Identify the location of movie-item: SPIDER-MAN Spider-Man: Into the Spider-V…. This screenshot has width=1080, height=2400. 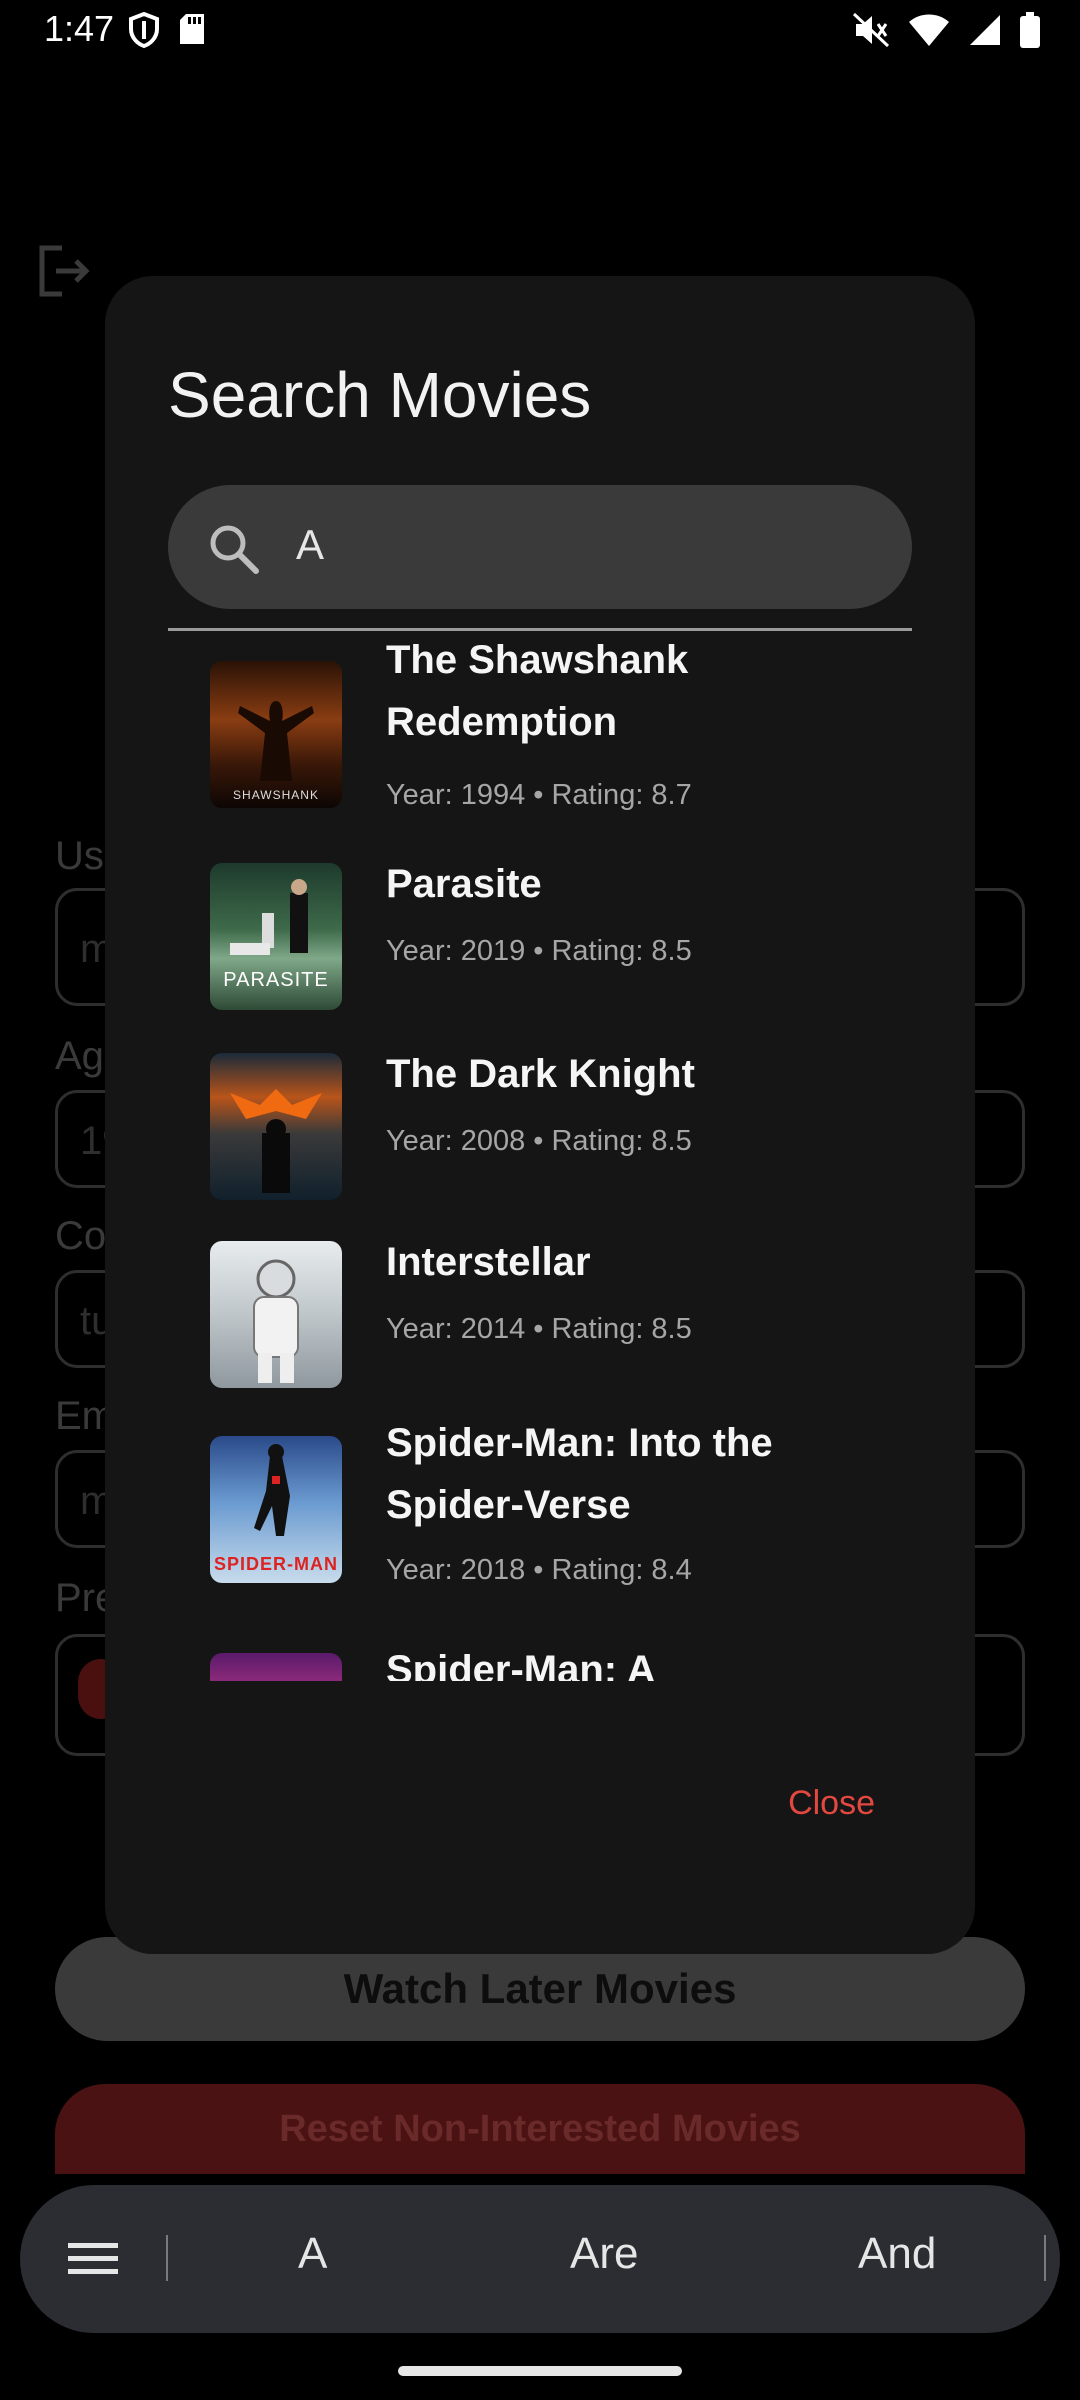
(560, 1506).